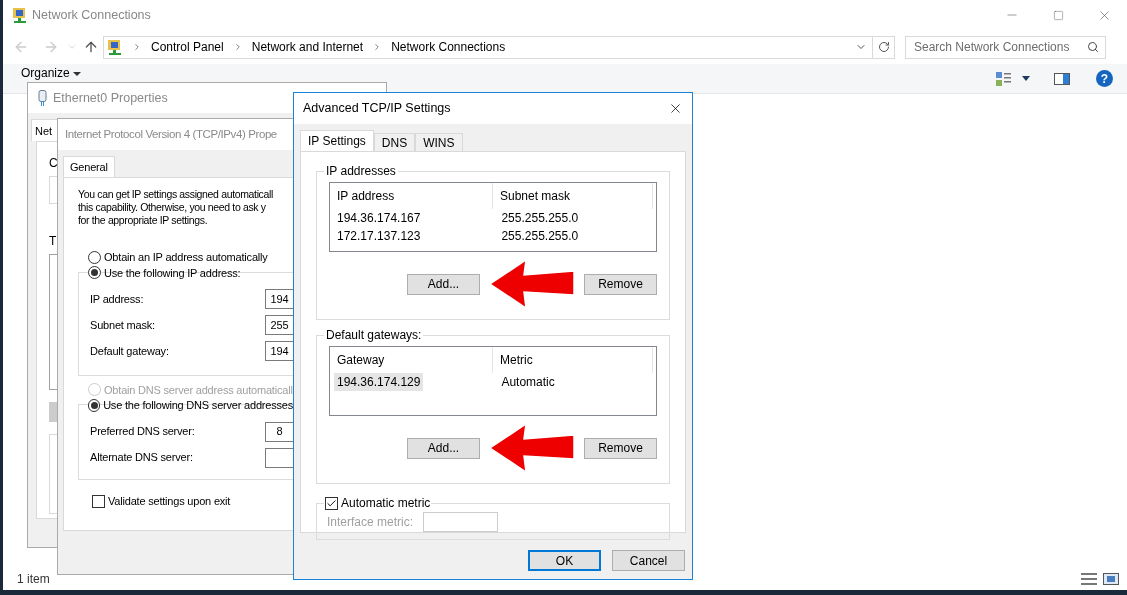 The image size is (1127, 595). I want to click on large-icons-view-icon, so click(1111, 579).